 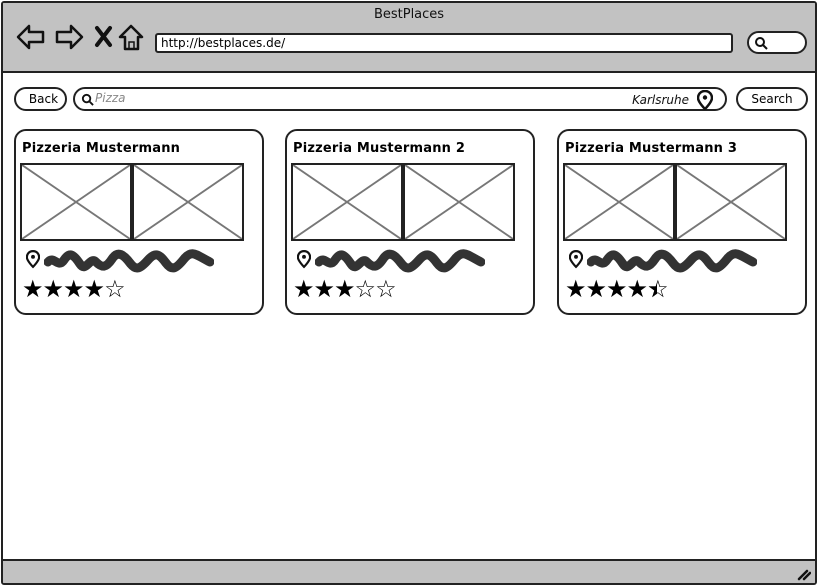 What do you see at coordinates (651, 148) in the screenshot?
I see `result-title: Pizzeria Mustermann 3` at bounding box center [651, 148].